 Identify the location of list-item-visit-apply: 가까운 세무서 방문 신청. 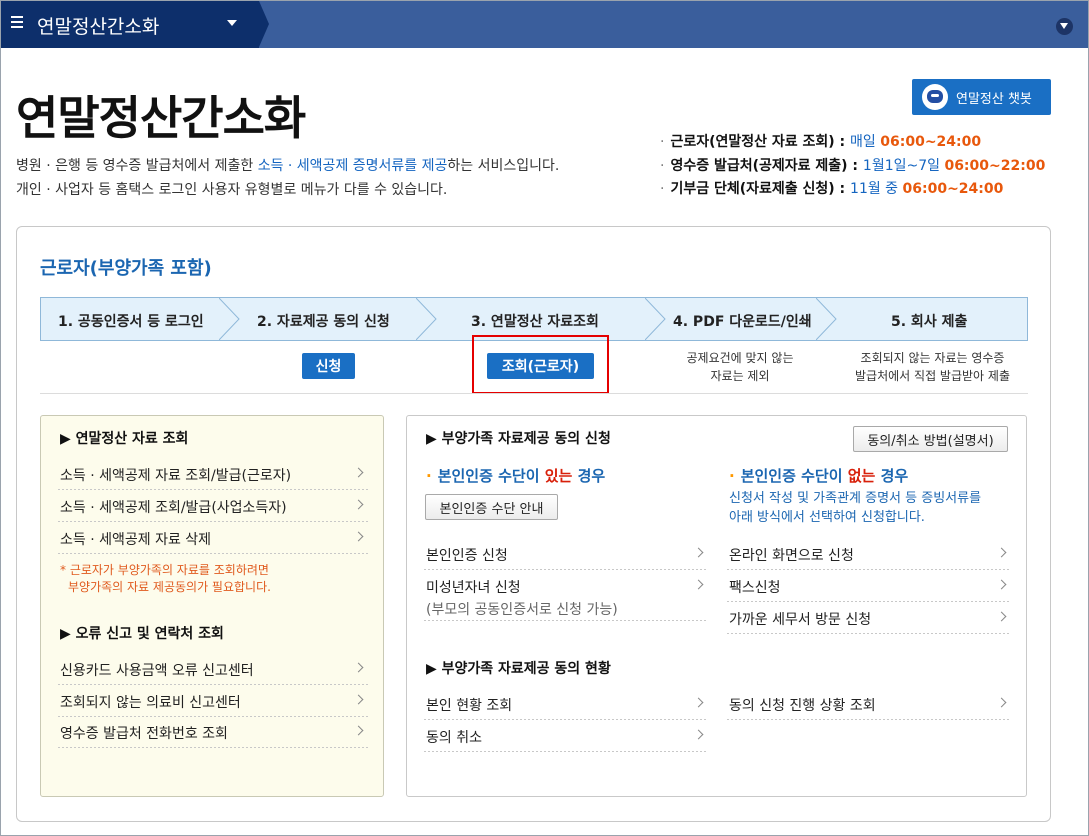
(800, 619).